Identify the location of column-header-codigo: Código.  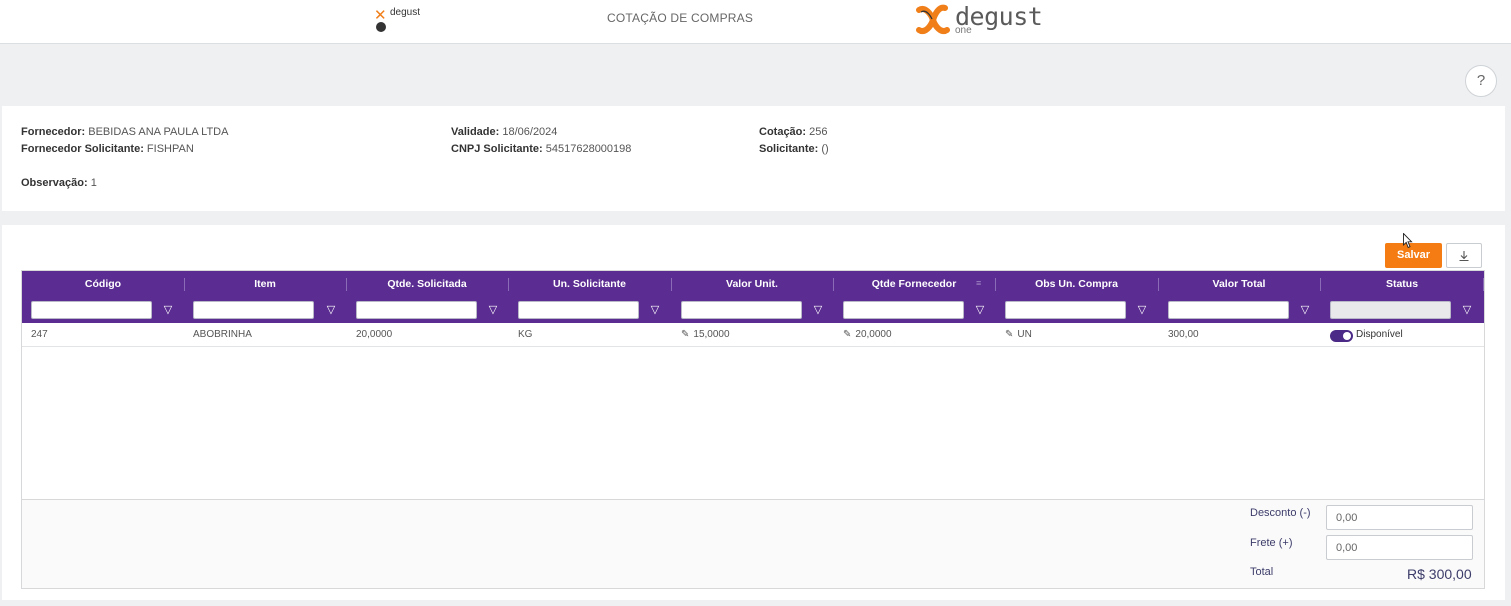
(103, 284).